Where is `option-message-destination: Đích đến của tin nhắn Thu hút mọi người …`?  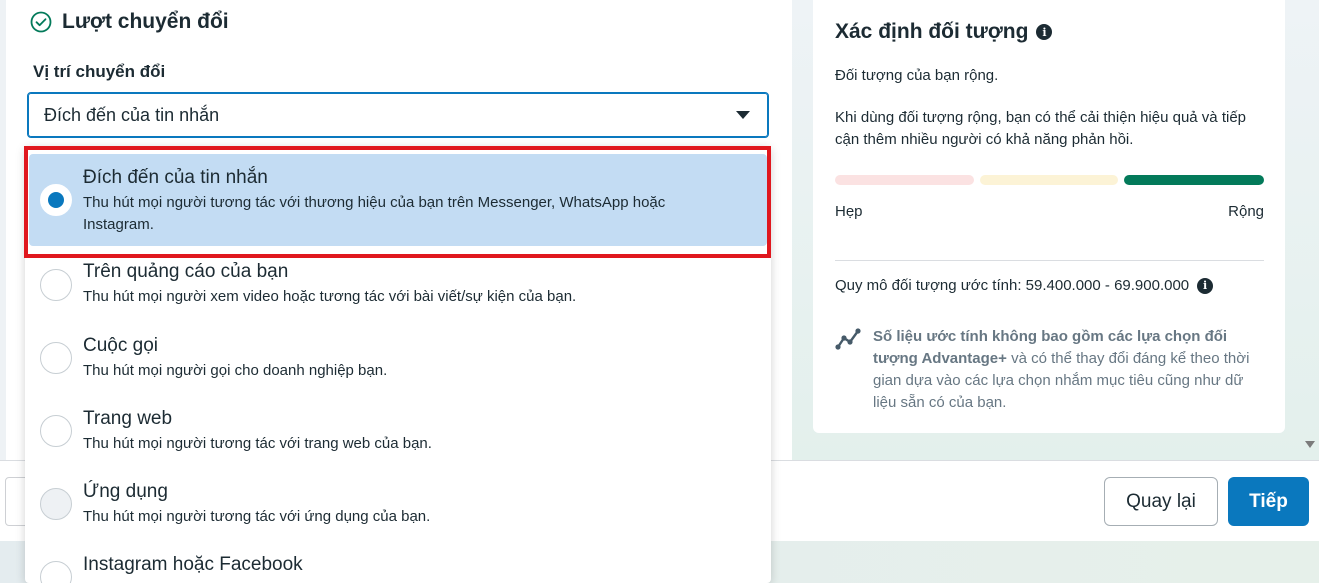 option-message-destination: Đích đến của tin nhắn Thu hút mọi người … is located at coordinates (398, 200).